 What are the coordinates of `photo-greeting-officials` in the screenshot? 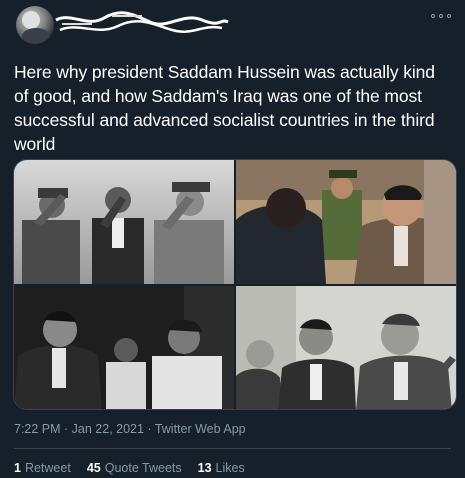 It's located at (346, 222).